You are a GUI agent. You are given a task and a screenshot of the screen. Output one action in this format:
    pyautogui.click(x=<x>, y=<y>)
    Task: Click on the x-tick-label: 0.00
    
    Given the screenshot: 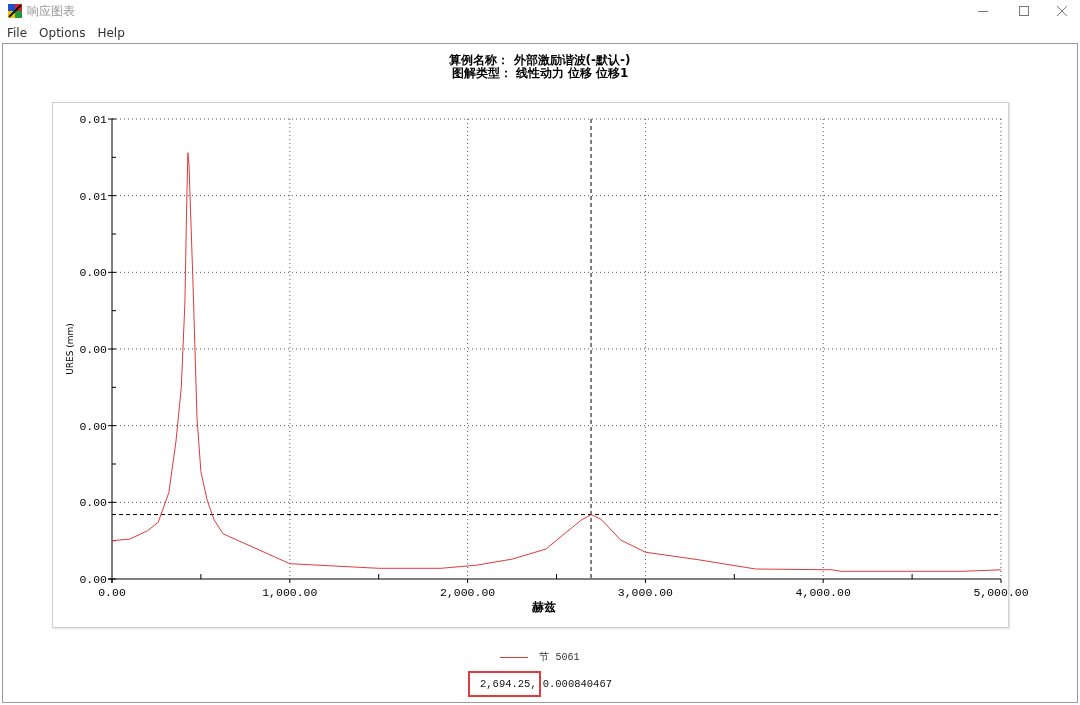 What is the action you would take?
    pyautogui.click(x=112, y=592)
    